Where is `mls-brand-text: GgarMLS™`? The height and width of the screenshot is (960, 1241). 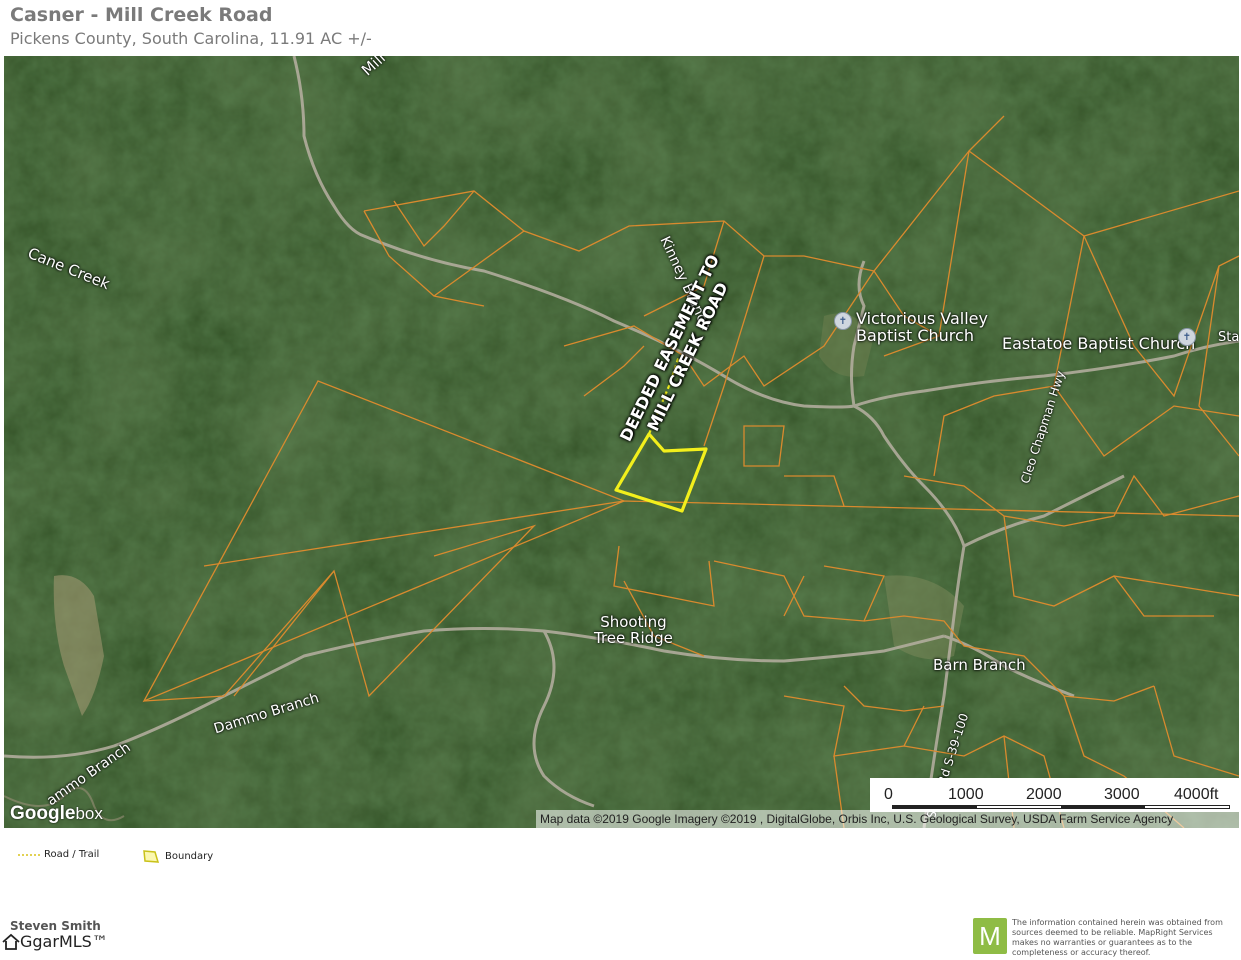
mls-brand-text: GgarMLS™ is located at coordinates (64, 941).